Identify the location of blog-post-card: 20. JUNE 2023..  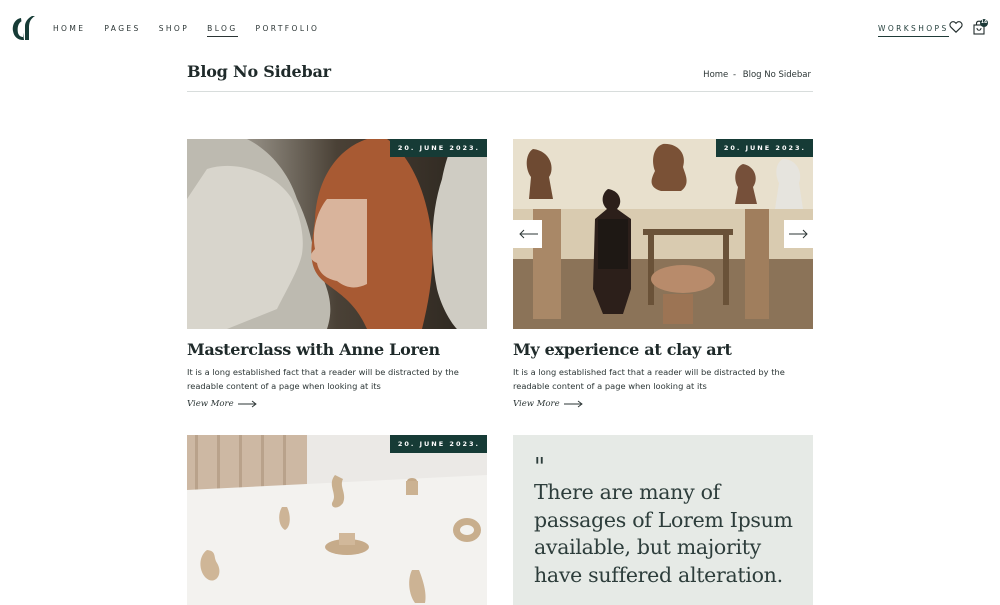
(337, 520).